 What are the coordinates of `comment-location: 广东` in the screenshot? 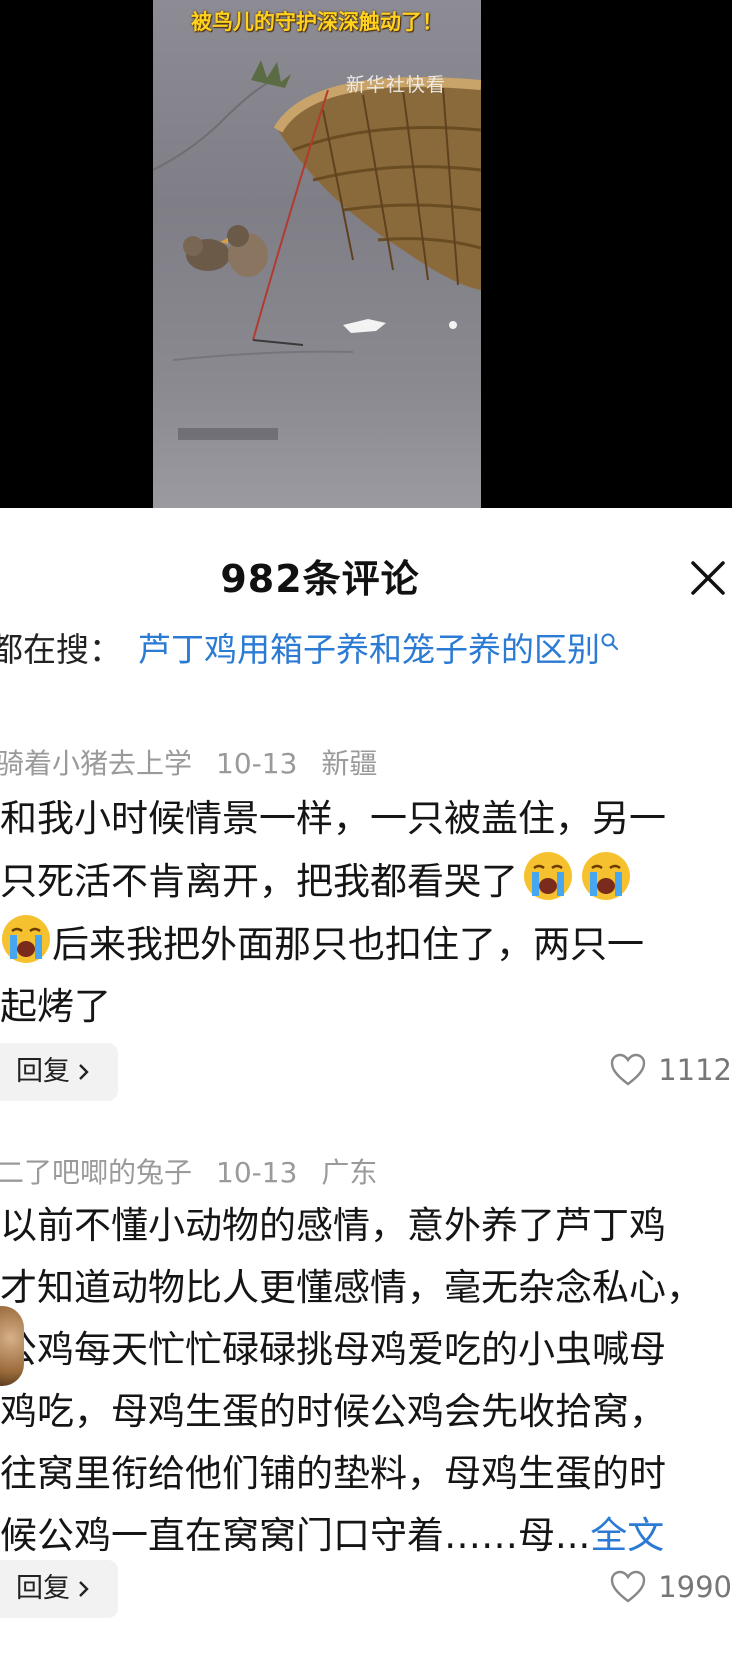 It's located at (349, 1172).